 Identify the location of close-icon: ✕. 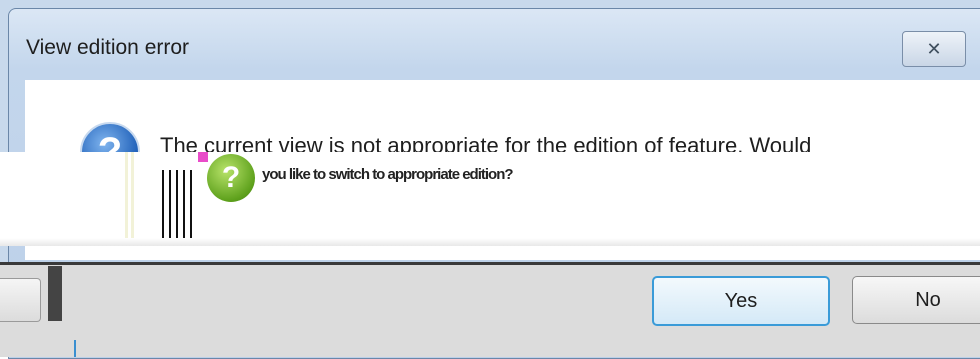
(934, 48).